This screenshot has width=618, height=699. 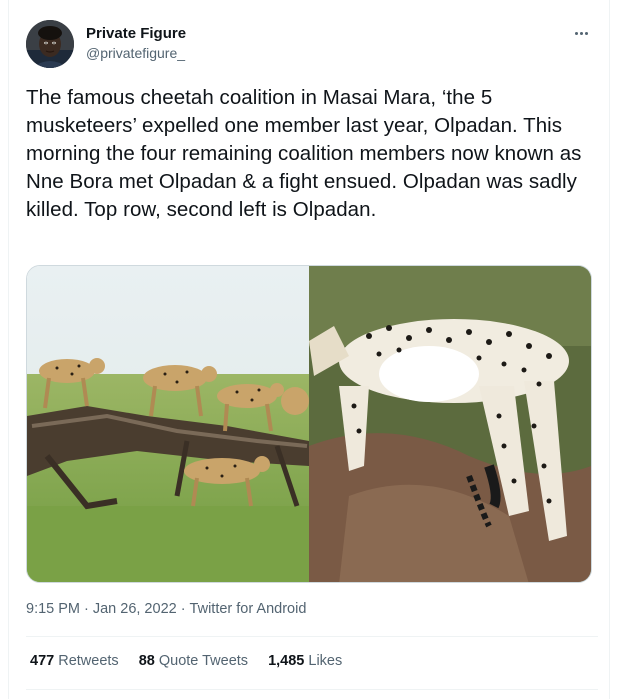 What do you see at coordinates (135, 53) in the screenshot?
I see `author-handle: @privatefigure_` at bounding box center [135, 53].